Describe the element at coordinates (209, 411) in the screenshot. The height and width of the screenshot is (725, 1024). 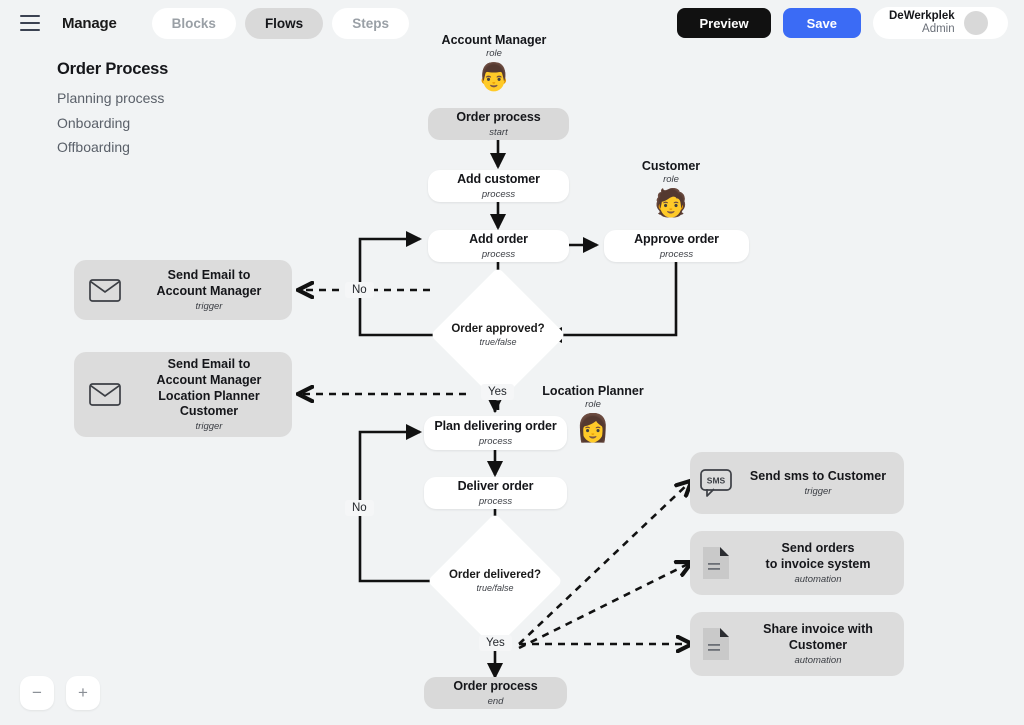
I see `card-title-line-4: Customer` at that location.